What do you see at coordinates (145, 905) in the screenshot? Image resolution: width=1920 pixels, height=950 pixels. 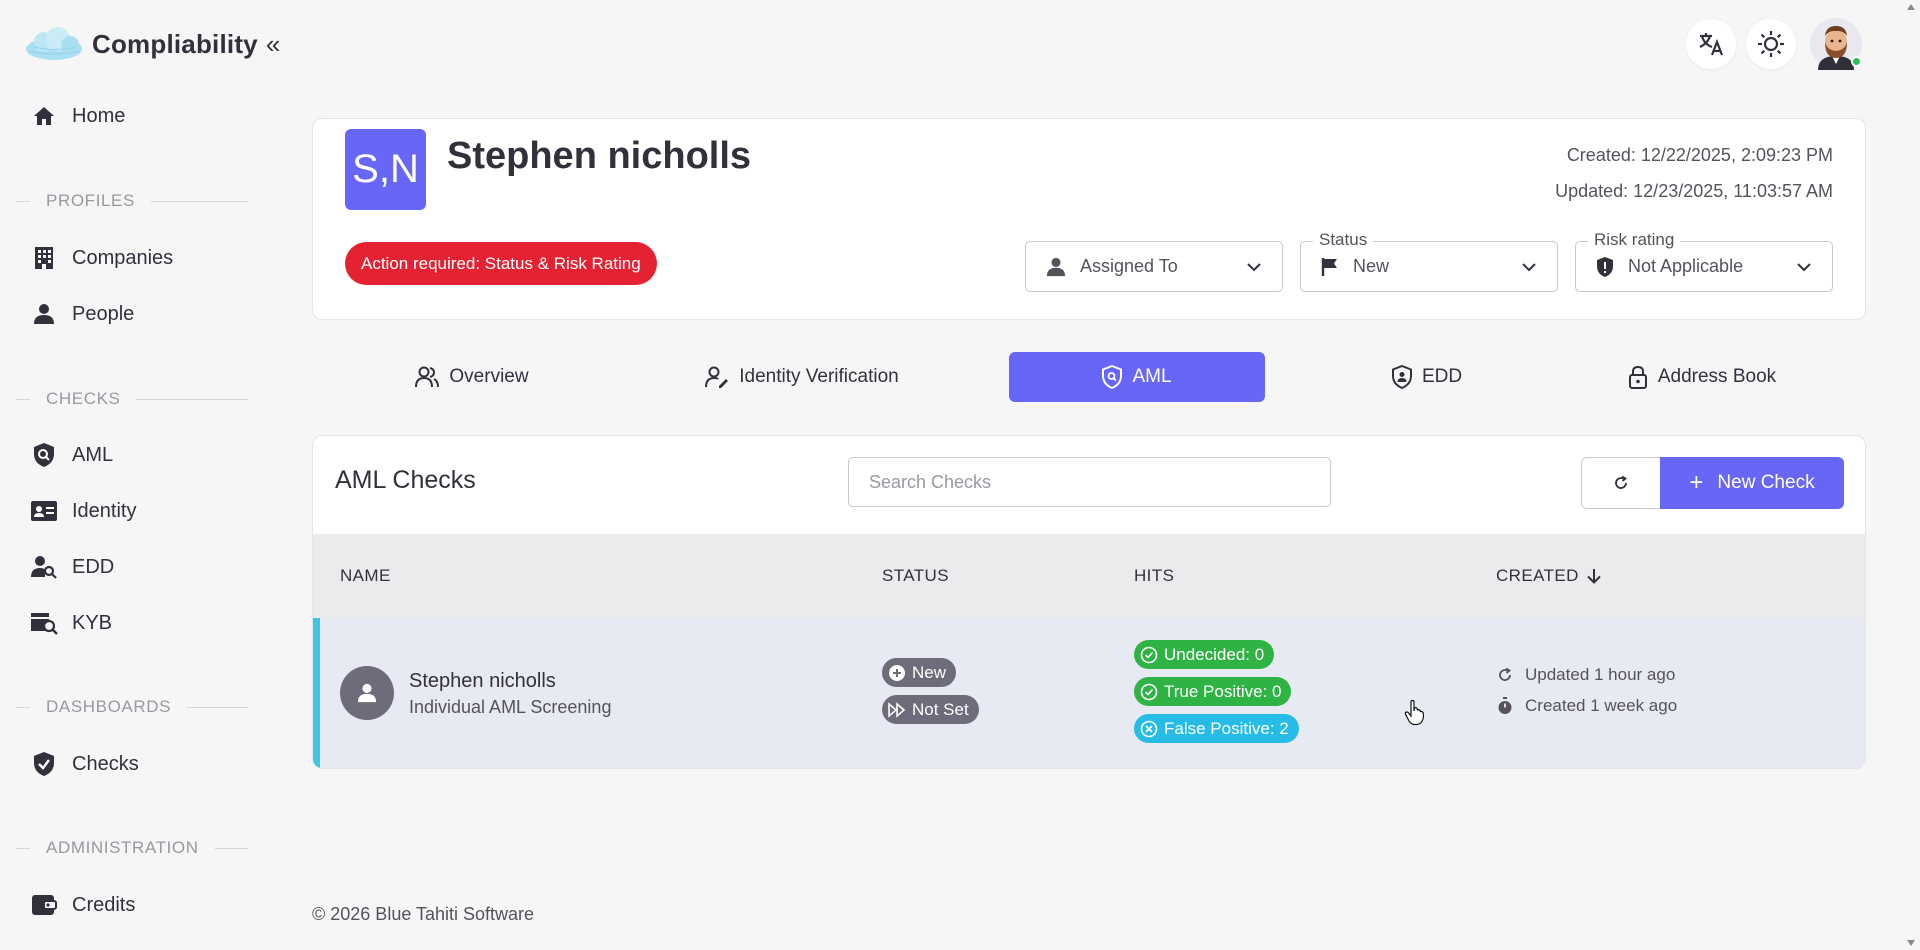 I see `sidebar-item-credits: Credits` at bounding box center [145, 905].